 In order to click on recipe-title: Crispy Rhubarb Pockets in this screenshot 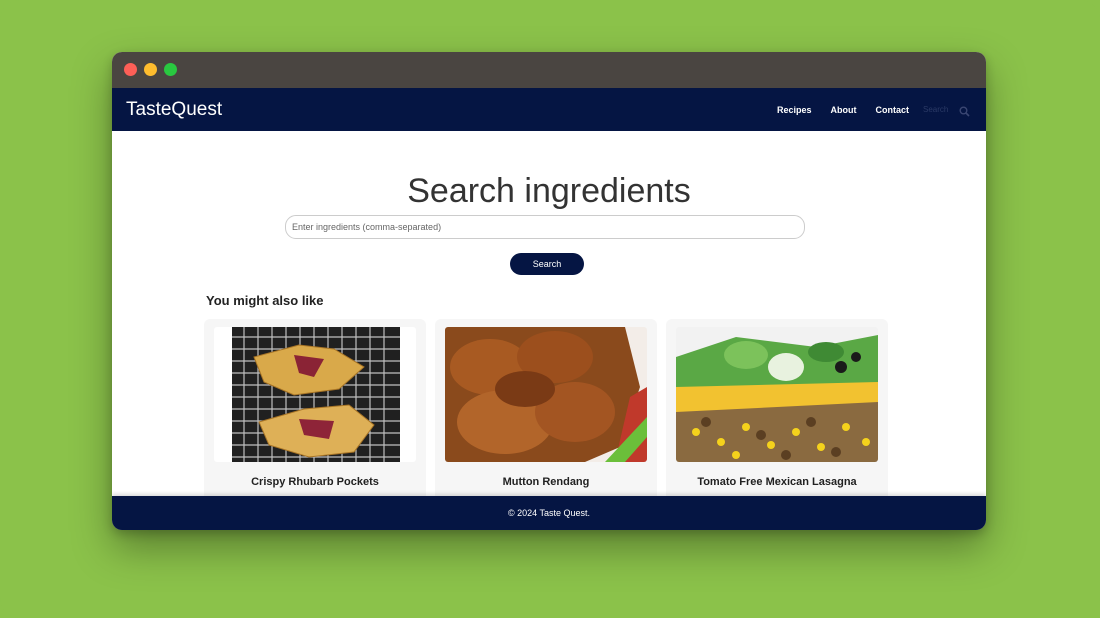, I will do `click(315, 482)`.